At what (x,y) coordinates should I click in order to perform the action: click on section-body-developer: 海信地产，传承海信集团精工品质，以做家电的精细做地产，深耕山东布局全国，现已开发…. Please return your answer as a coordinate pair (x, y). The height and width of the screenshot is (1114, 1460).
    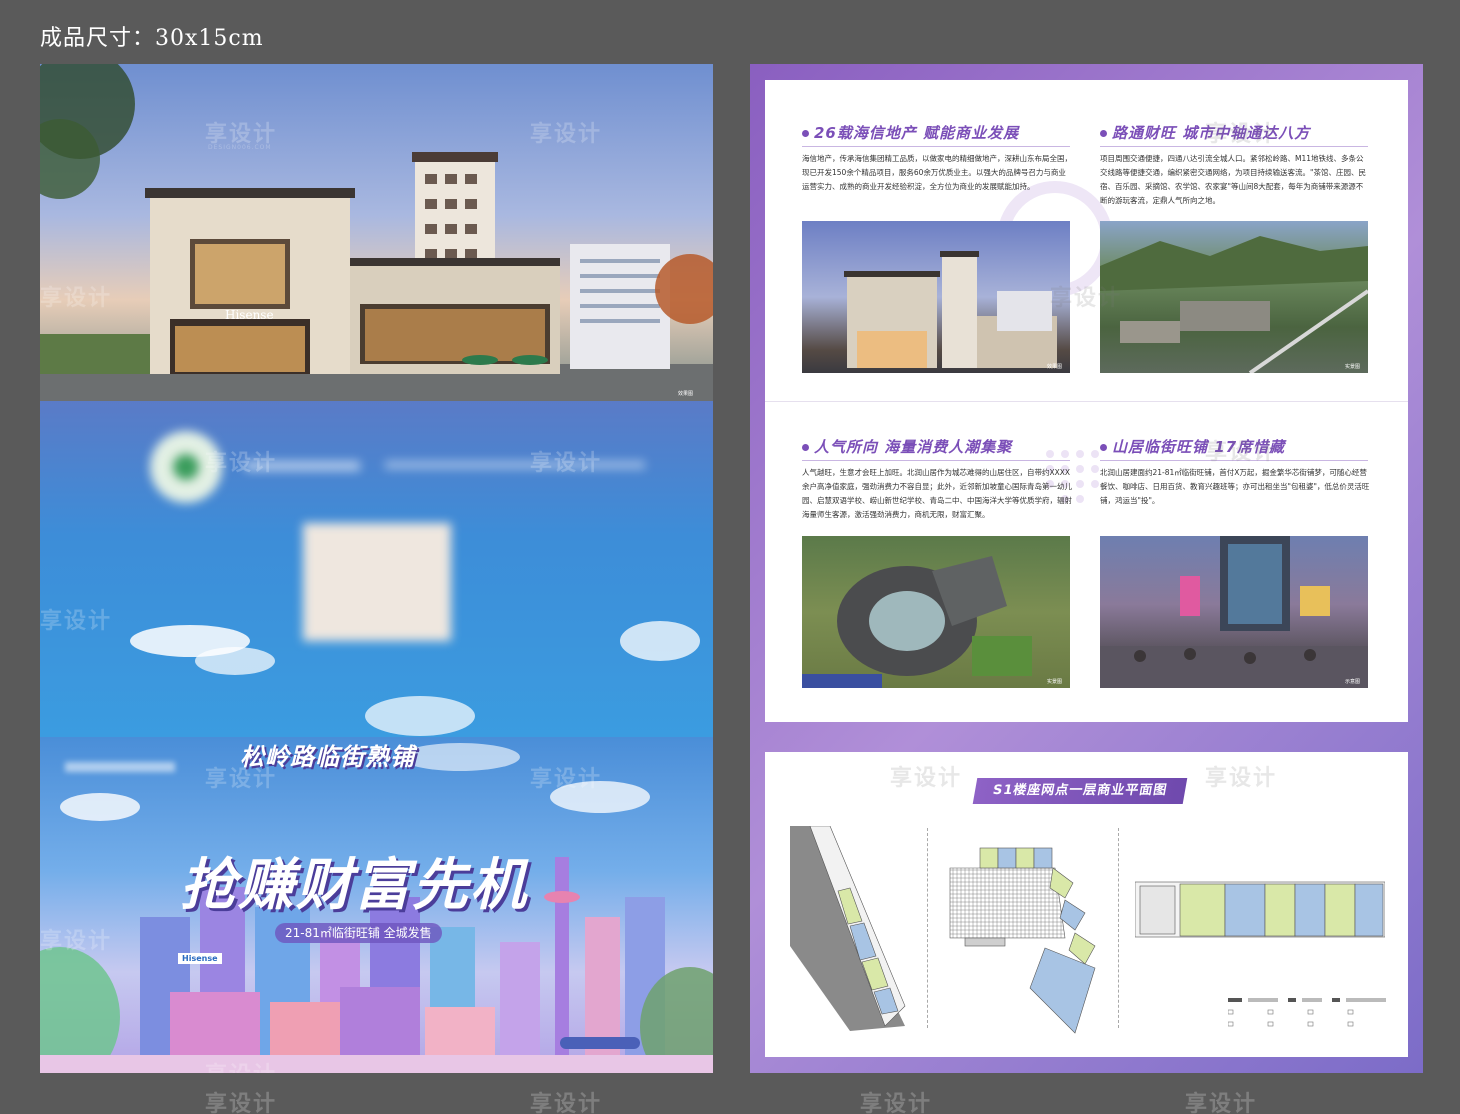
    Looking at the image, I should click on (937, 172).